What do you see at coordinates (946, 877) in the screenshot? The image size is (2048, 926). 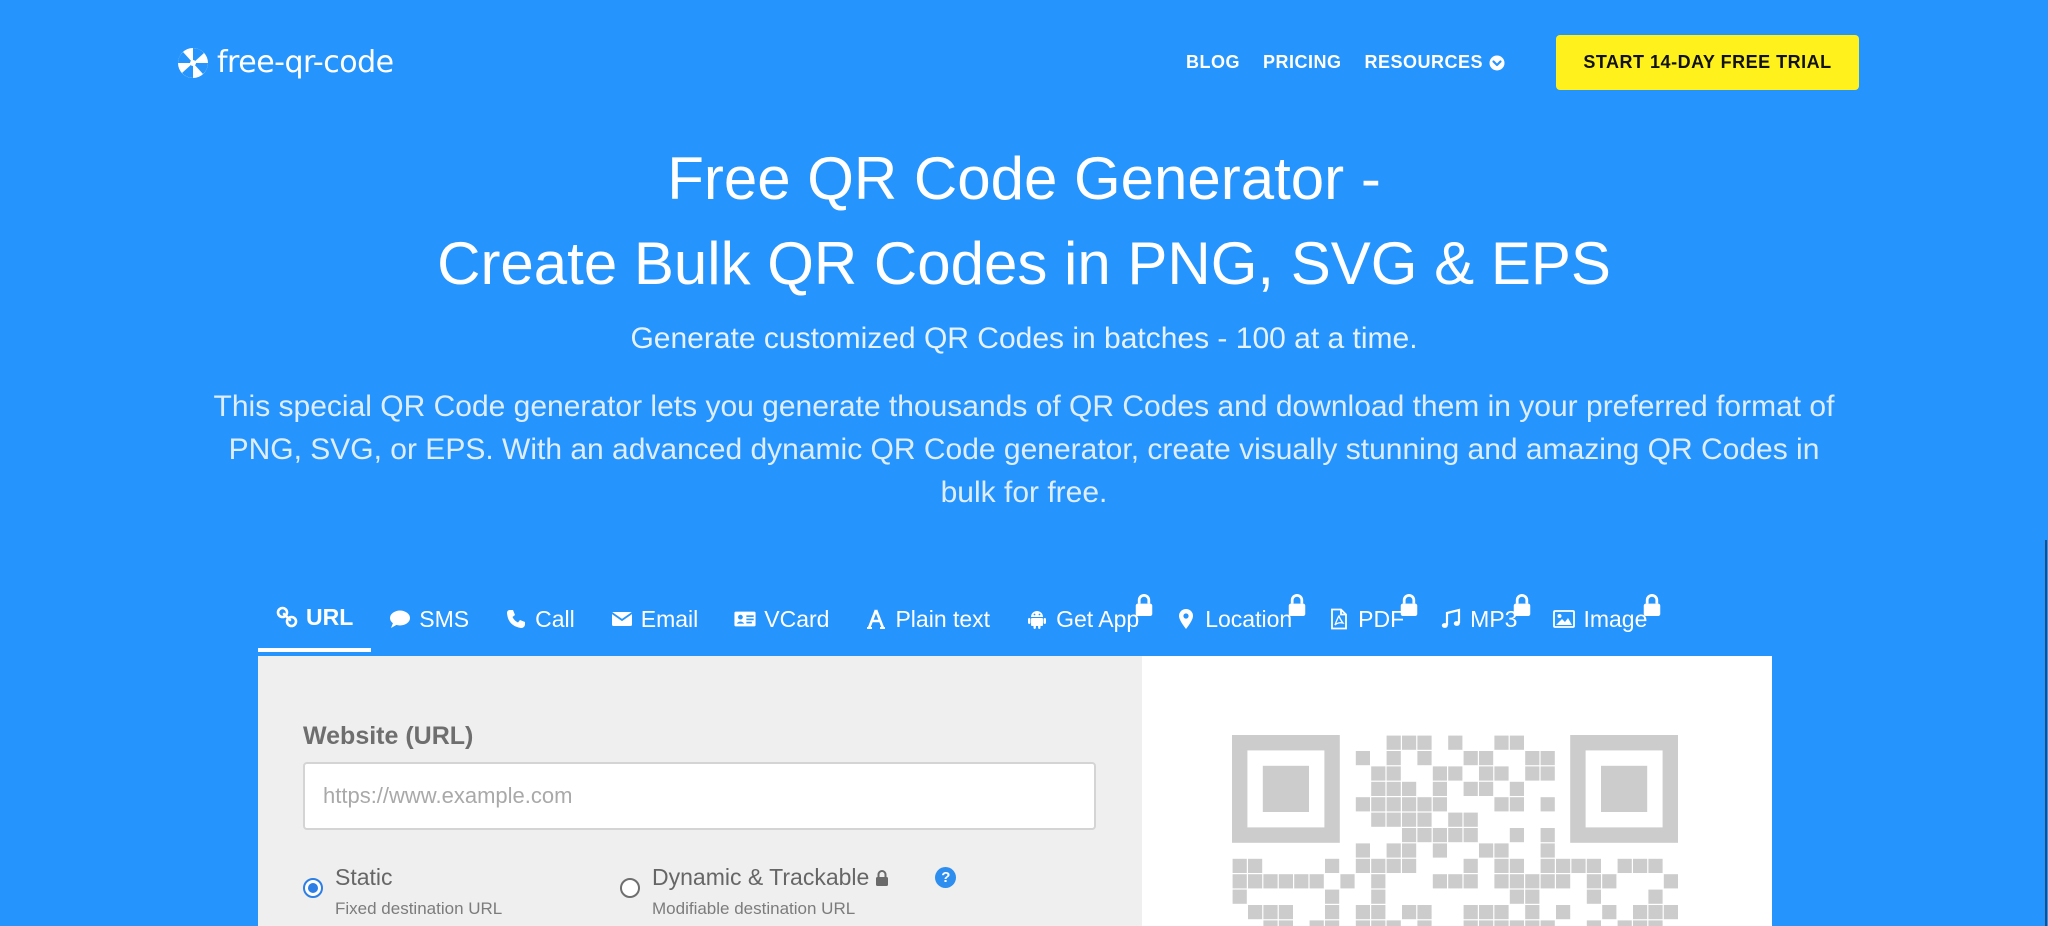 I see `help-icon: ?` at bounding box center [946, 877].